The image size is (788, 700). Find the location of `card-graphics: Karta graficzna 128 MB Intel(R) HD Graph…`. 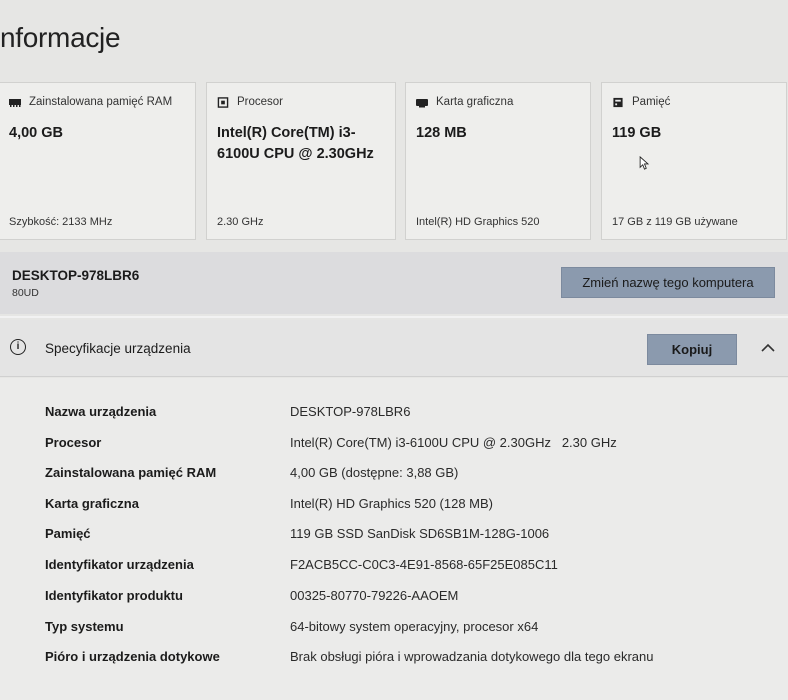

card-graphics: Karta graficzna 128 MB Intel(R) HD Graph… is located at coordinates (498, 161).